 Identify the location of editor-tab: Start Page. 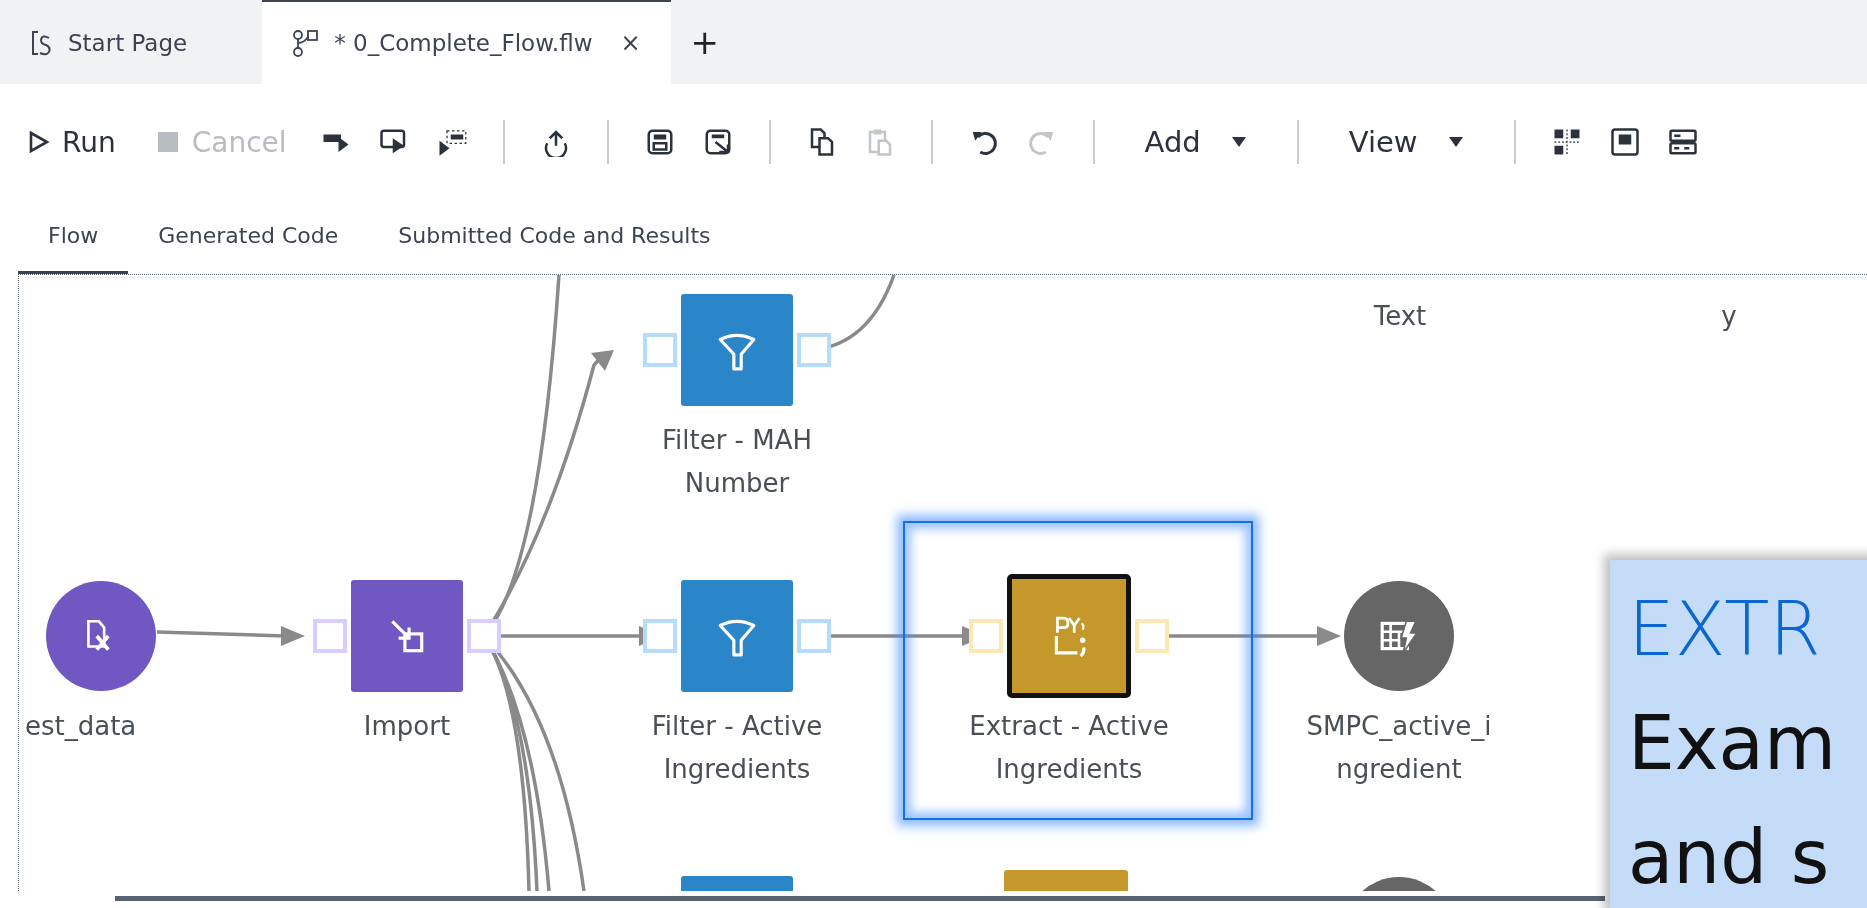
(114, 42).